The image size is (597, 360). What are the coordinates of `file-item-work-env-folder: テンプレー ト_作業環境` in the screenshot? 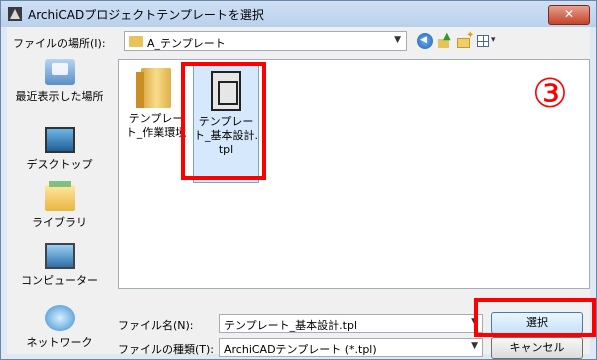 It's located at (156, 100).